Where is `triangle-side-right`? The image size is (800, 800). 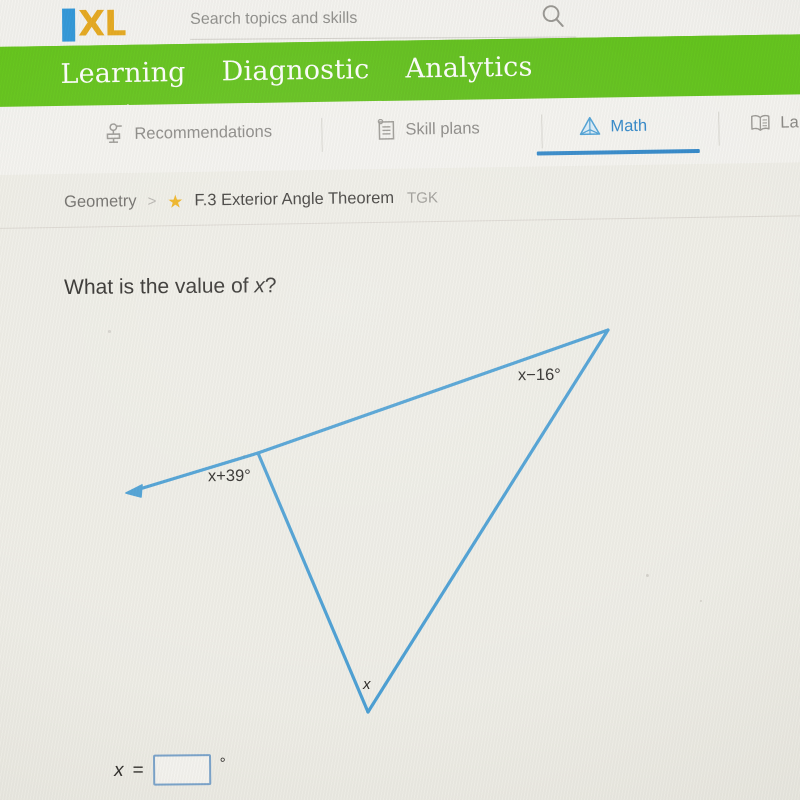 triangle-side-right is located at coordinates (488, 521).